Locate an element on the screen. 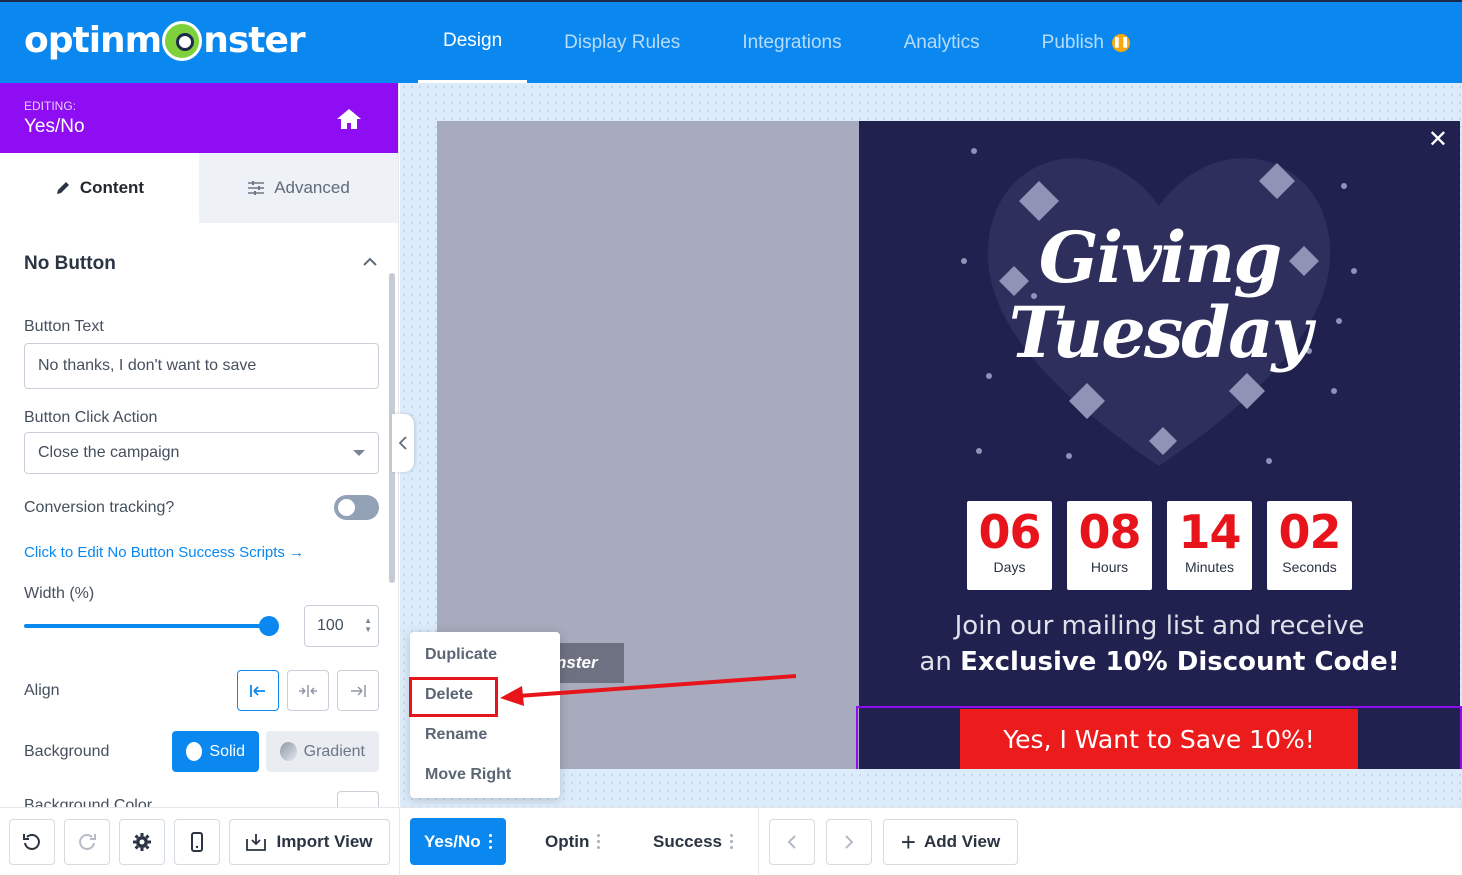  settings-button is located at coordinates (142, 842).